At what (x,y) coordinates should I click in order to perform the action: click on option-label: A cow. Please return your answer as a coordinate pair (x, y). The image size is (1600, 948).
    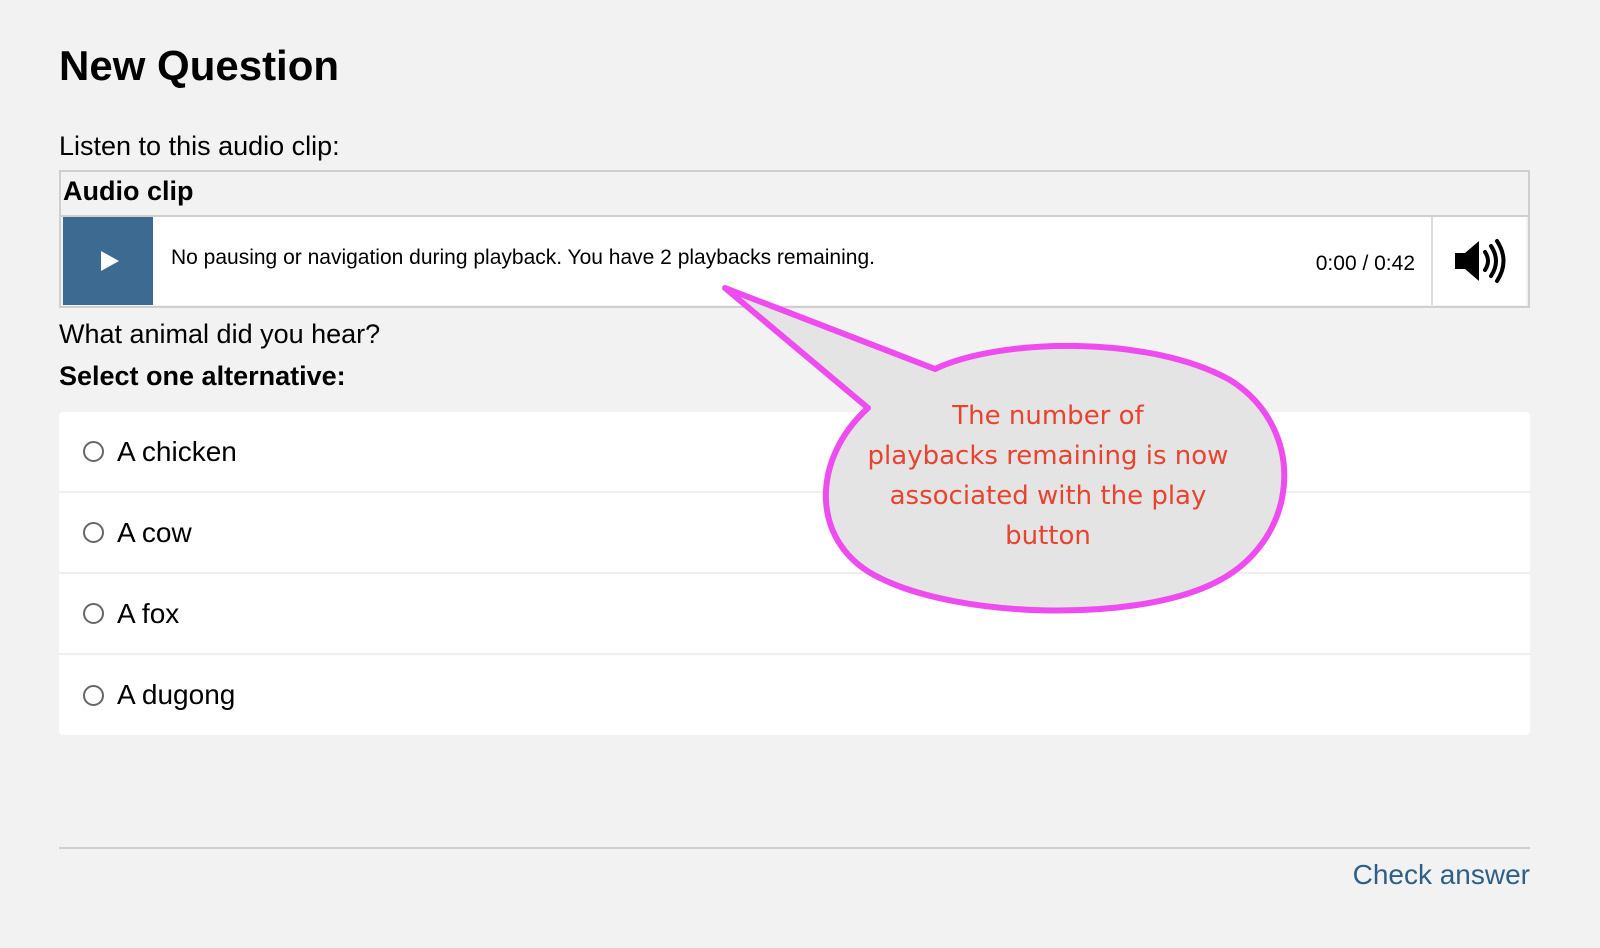
    Looking at the image, I should click on (154, 532).